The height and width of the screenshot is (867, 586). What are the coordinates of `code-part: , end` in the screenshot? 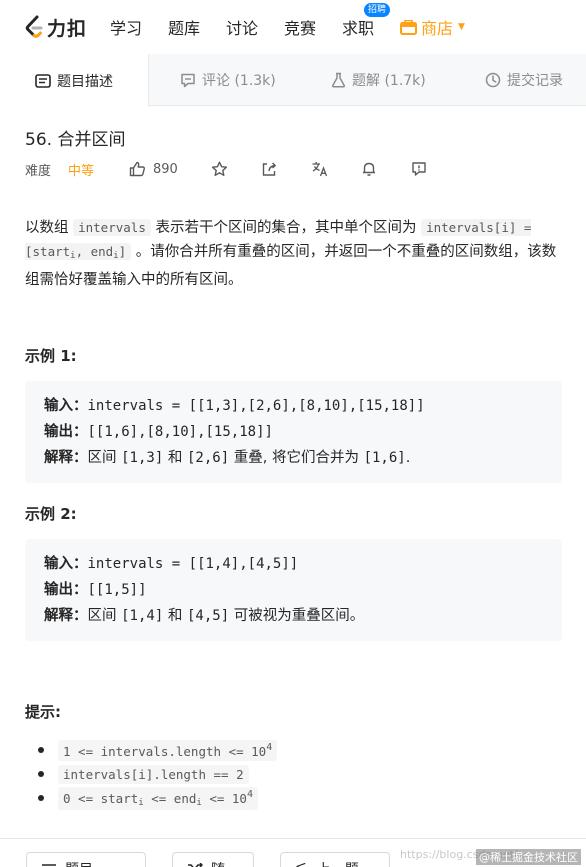 It's located at (94, 251).